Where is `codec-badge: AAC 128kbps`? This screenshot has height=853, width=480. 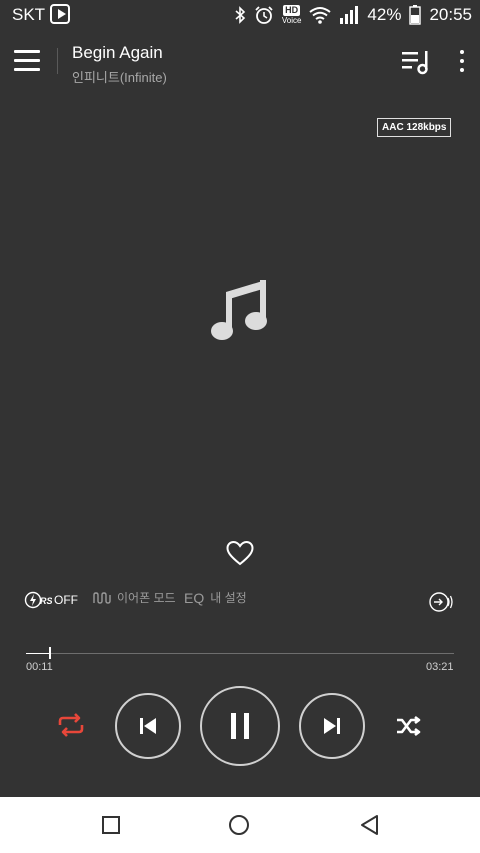 codec-badge: AAC 128kbps is located at coordinates (414, 127).